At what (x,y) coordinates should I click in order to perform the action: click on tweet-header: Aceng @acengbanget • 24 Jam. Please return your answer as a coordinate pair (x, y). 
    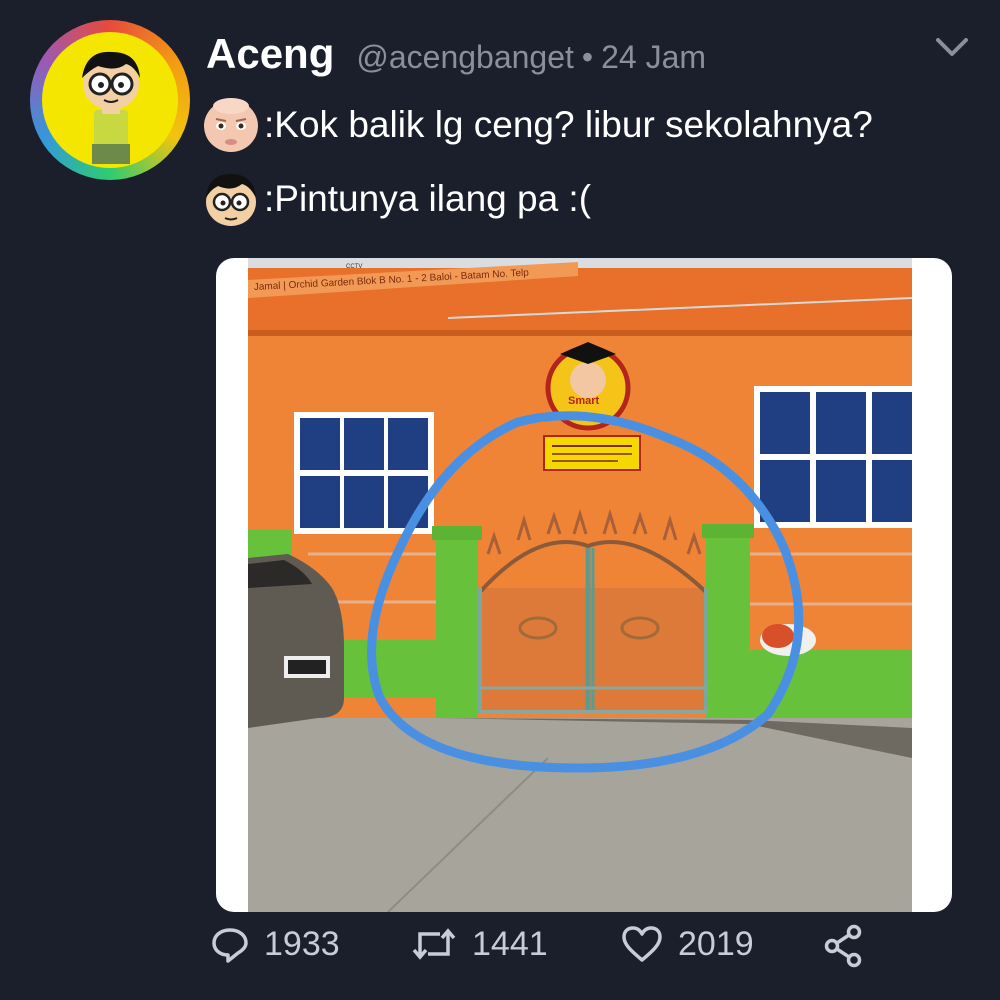
    Looking at the image, I should click on (456, 55).